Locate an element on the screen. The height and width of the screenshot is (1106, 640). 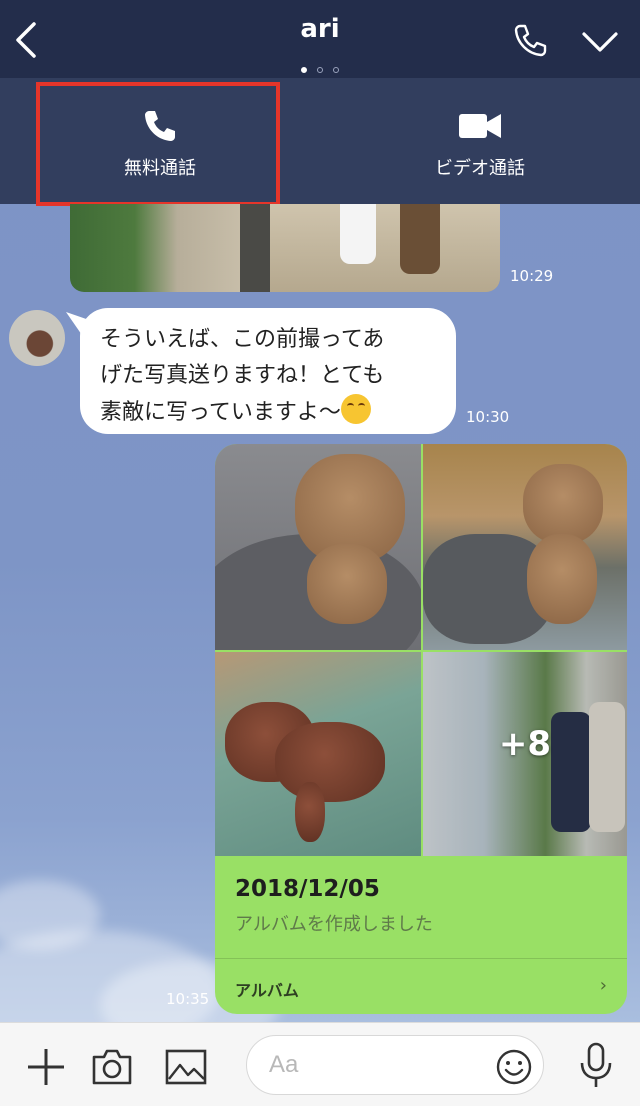
camera-button is located at coordinates (112, 1067).